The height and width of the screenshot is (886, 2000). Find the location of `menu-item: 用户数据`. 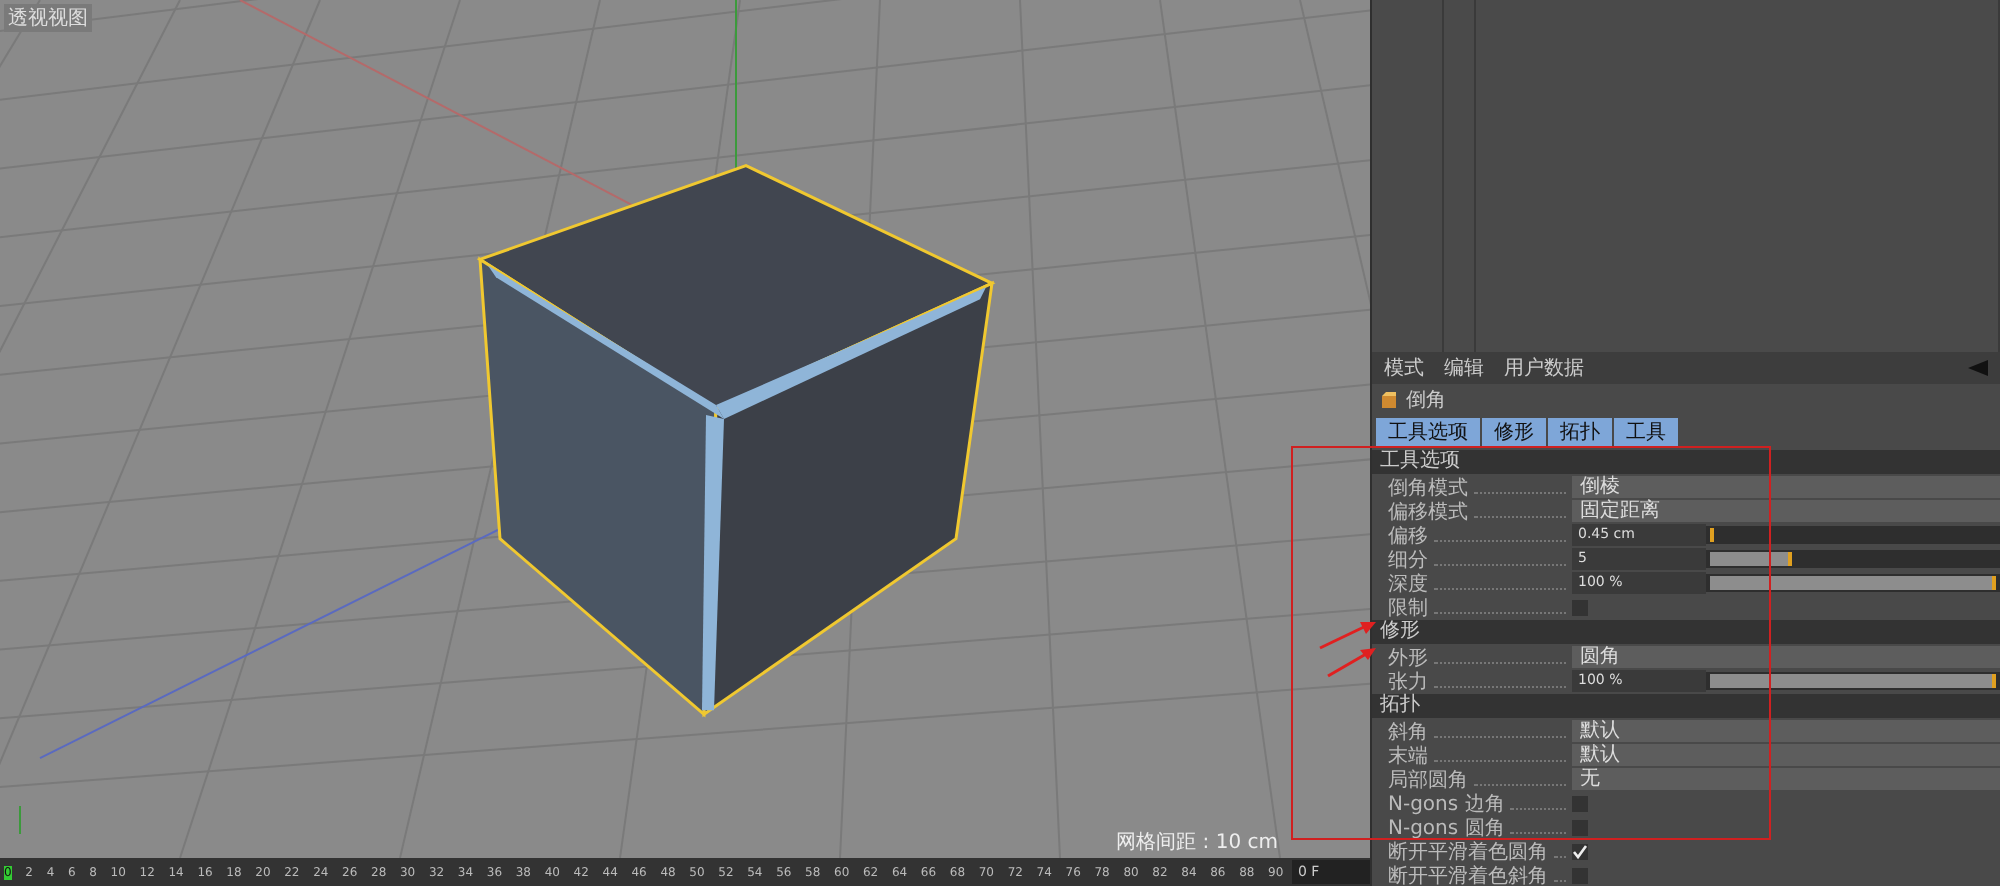

menu-item: 用户数据 is located at coordinates (1544, 368).